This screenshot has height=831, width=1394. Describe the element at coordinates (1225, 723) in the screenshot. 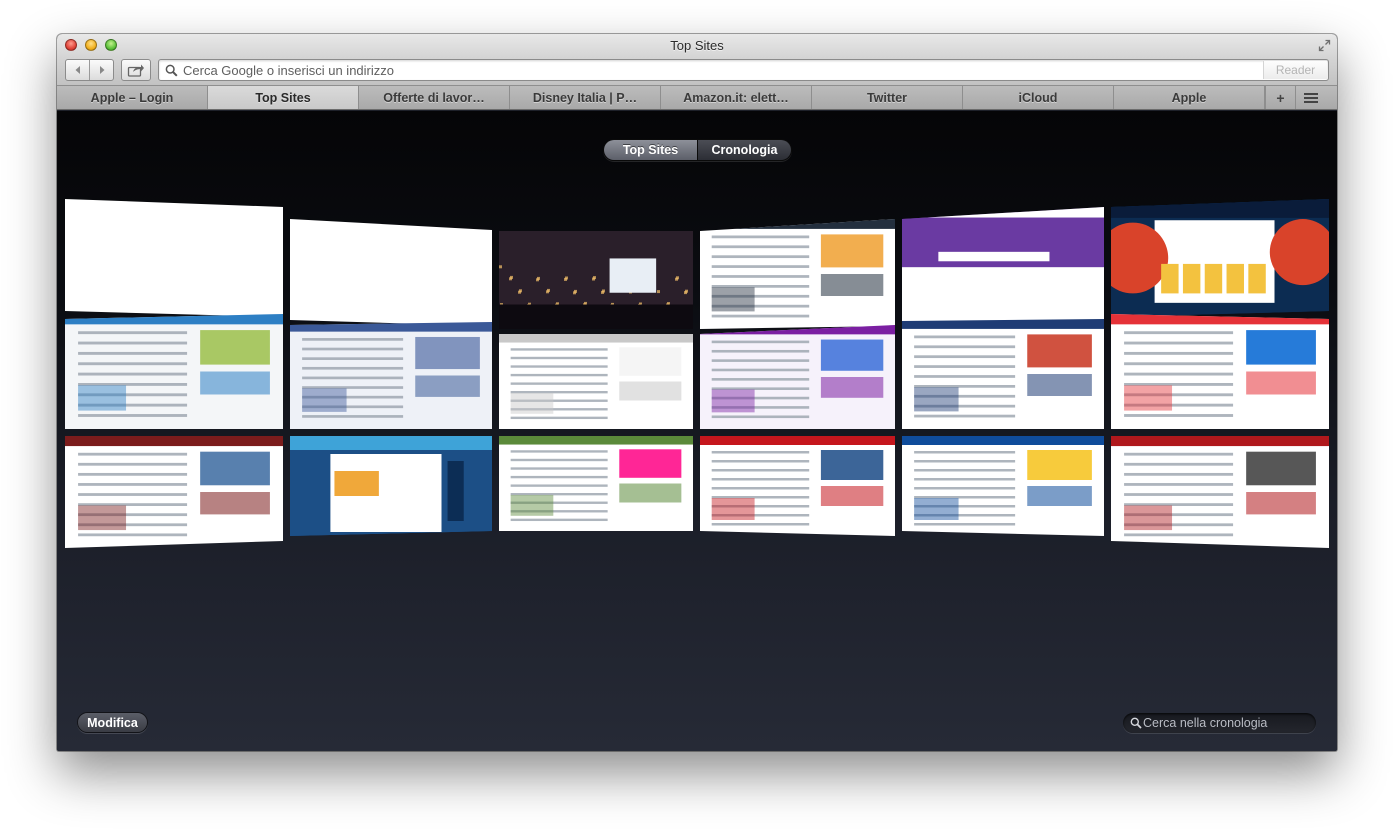

I see `history-search-input` at that location.